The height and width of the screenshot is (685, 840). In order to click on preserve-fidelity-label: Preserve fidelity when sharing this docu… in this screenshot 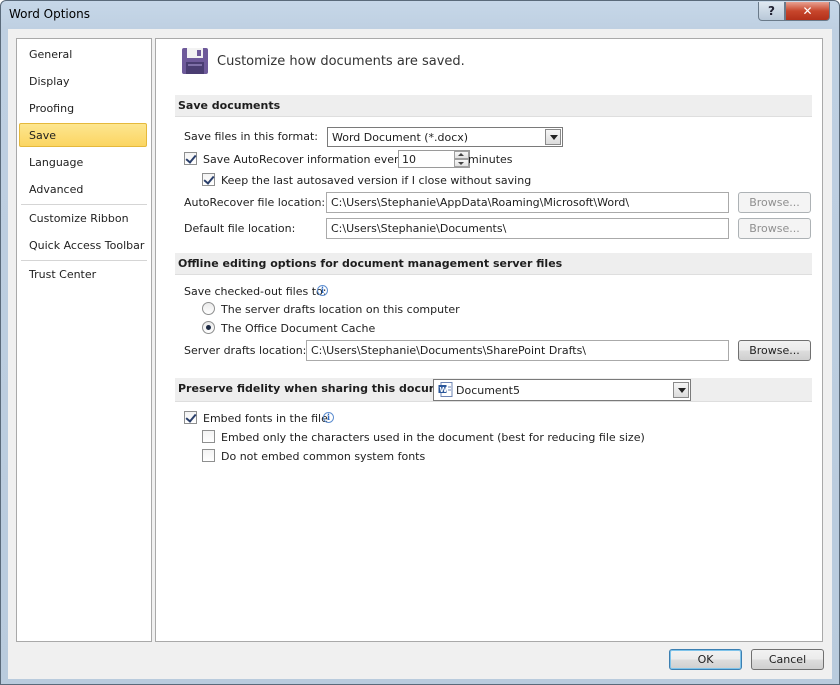, I will do `click(322, 388)`.